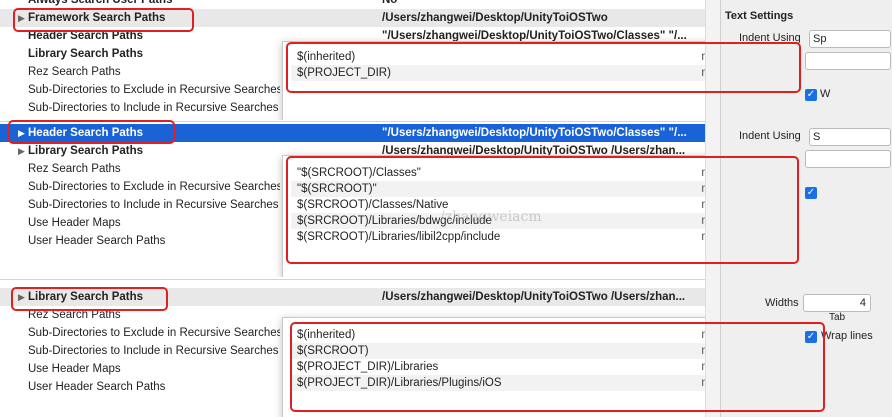  Describe the element at coordinates (759, 16) in the screenshot. I see `text-settings-heading: Text Settings` at that location.